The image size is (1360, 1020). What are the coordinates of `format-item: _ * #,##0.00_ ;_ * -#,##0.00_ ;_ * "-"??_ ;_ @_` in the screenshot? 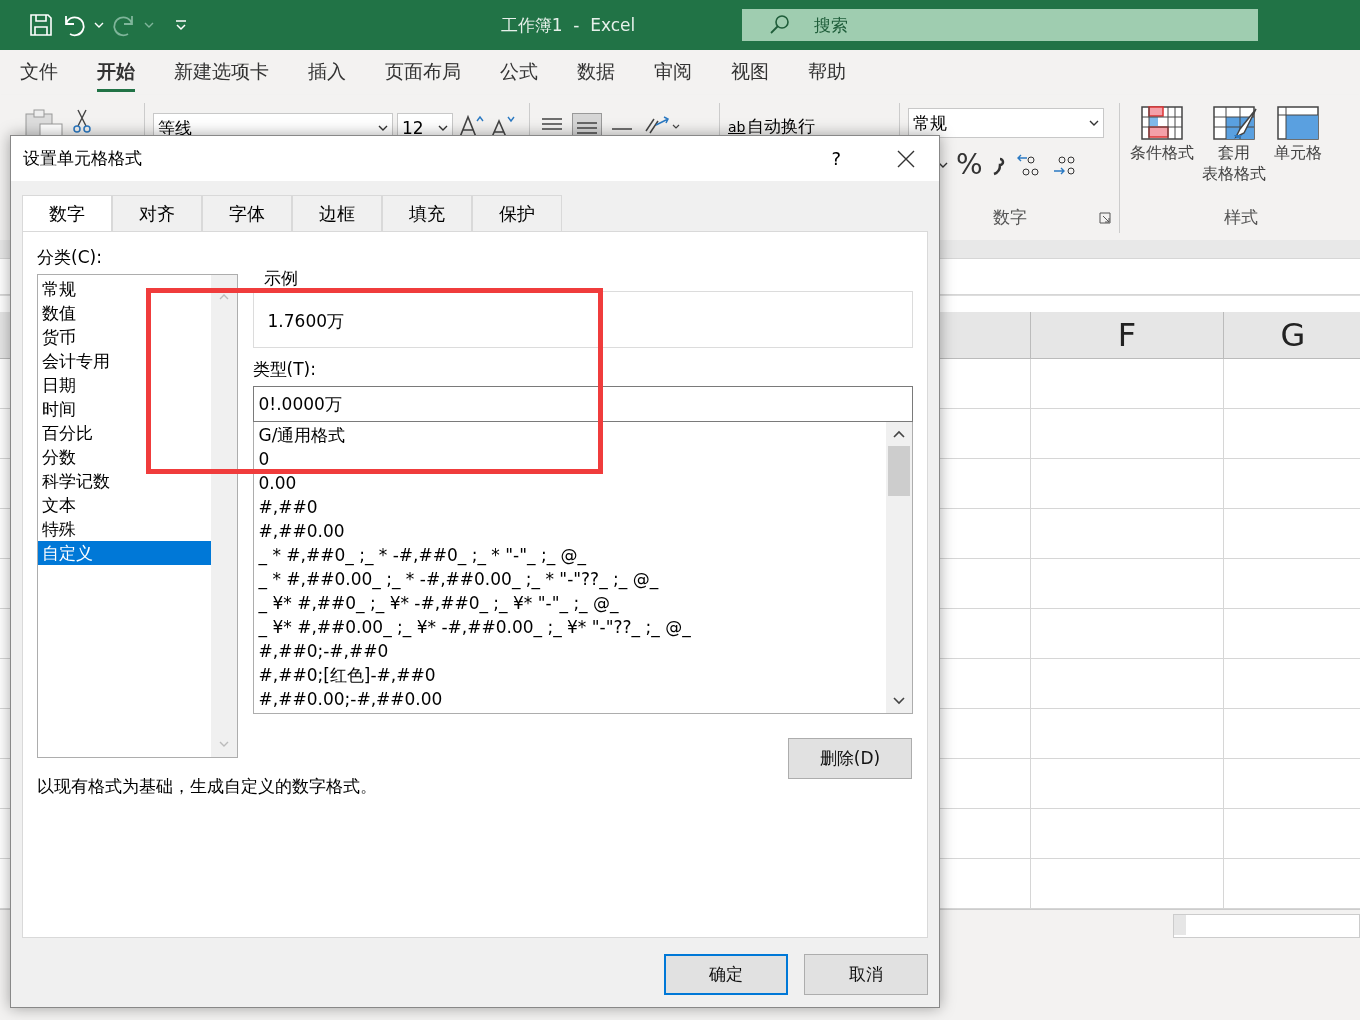 It's located at (458, 579).